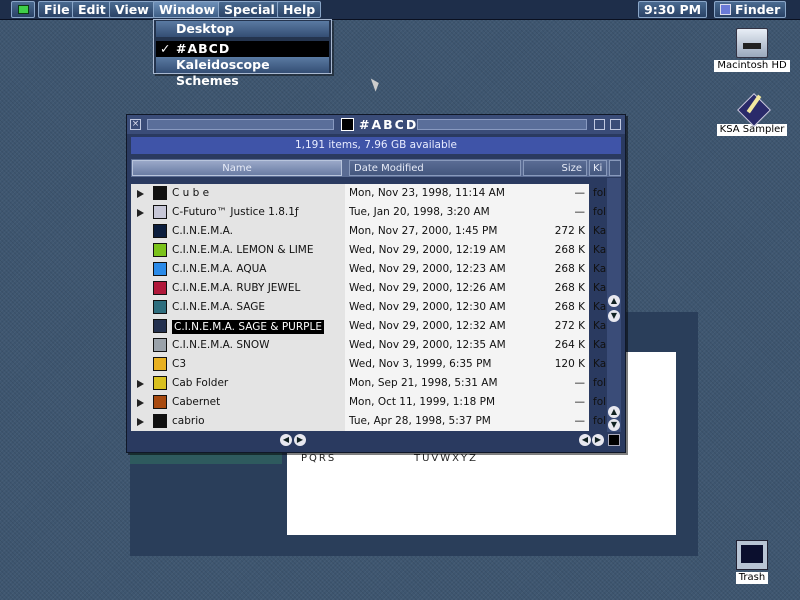 The height and width of the screenshot is (600, 800). Describe the element at coordinates (202, 231) in the screenshot. I see `file-name: C.I.N.E.M.A.` at that location.